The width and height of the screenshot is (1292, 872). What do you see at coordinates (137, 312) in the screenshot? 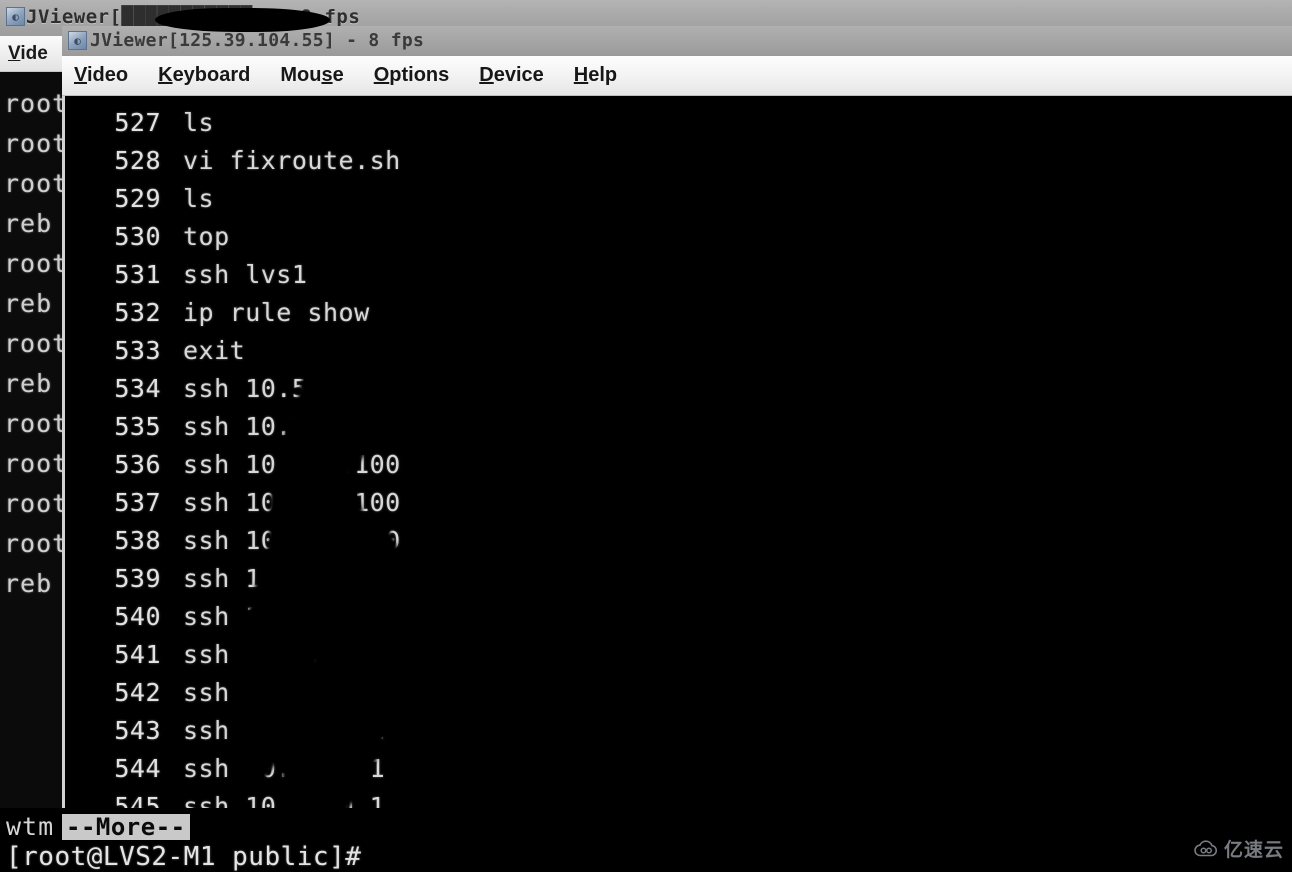
I see `history-number: 532` at bounding box center [137, 312].